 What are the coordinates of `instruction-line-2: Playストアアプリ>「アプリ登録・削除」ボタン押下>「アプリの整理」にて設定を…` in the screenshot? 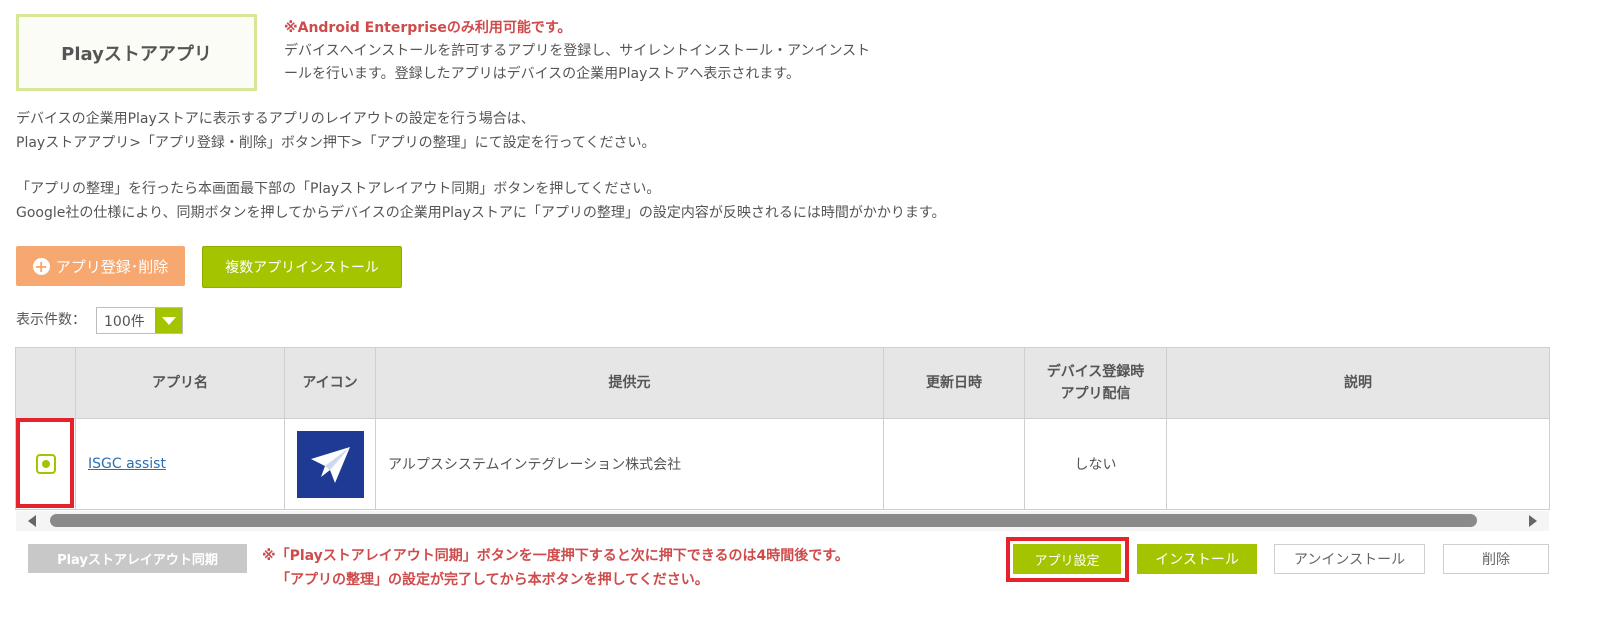 It's located at (336, 143).